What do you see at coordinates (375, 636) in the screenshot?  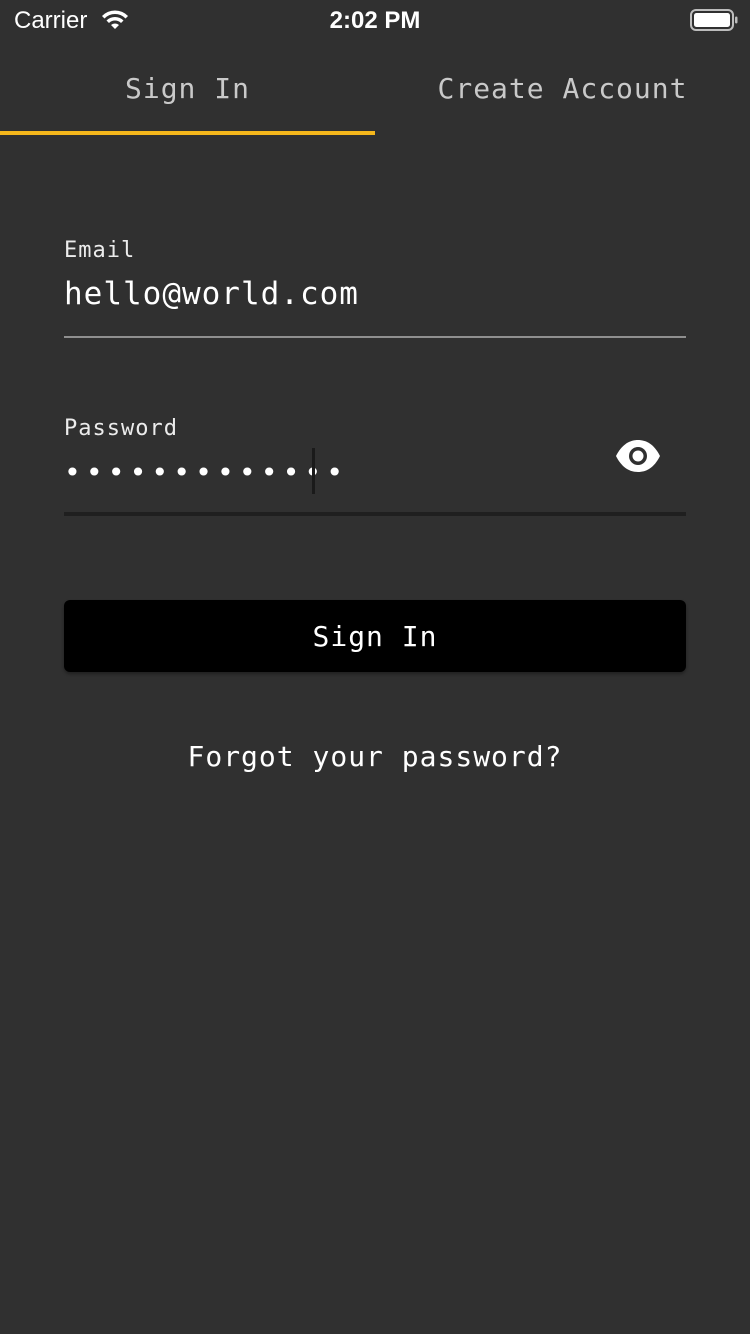 I see `sign-in-button: Sign In` at bounding box center [375, 636].